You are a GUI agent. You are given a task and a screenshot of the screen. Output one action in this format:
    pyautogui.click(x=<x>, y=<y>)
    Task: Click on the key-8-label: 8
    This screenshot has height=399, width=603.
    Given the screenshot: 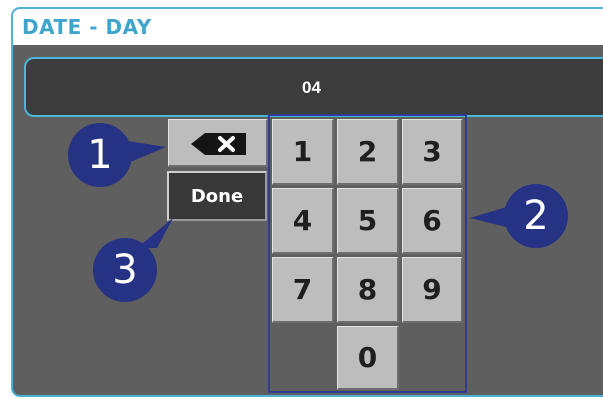 What is the action you would take?
    pyautogui.click(x=367, y=289)
    